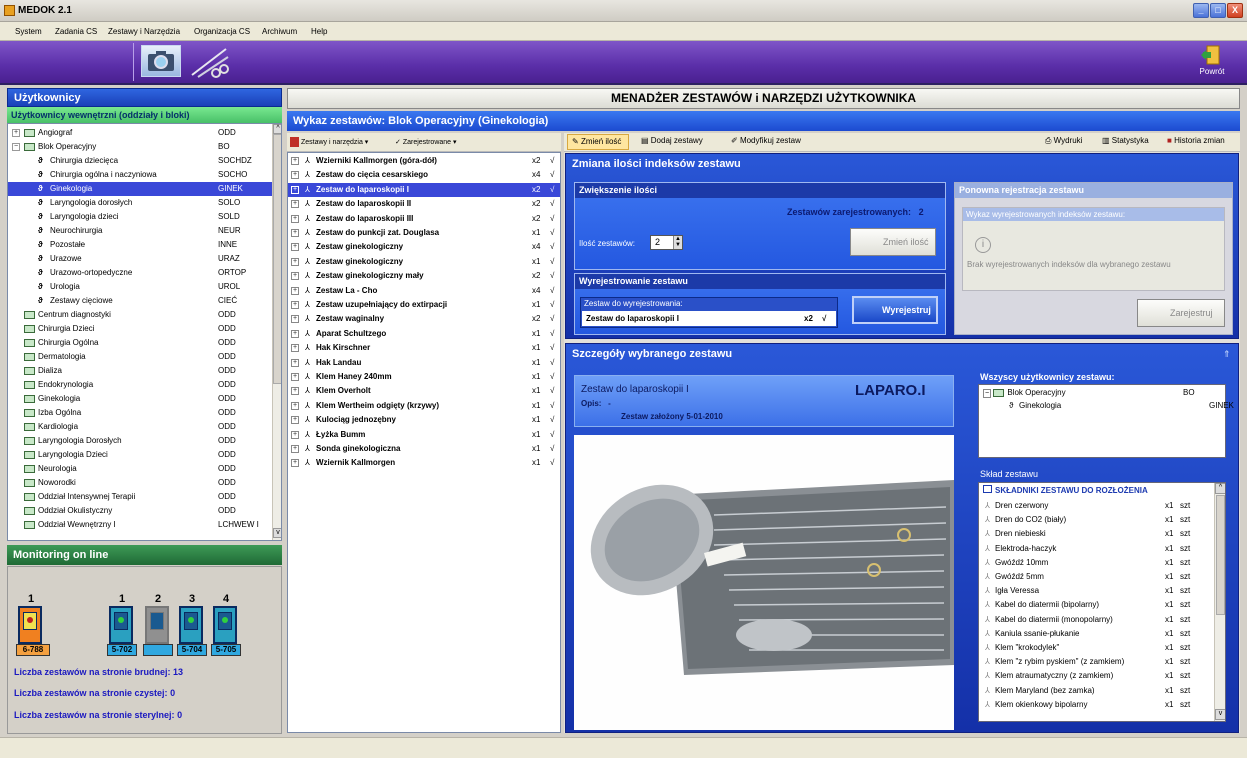 This screenshot has height=758, width=1247. What do you see at coordinates (424, 189) in the screenshot?
I see `set-list-row: + ⅄ Zestaw do laparoskopii I x2 √` at bounding box center [424, 189].